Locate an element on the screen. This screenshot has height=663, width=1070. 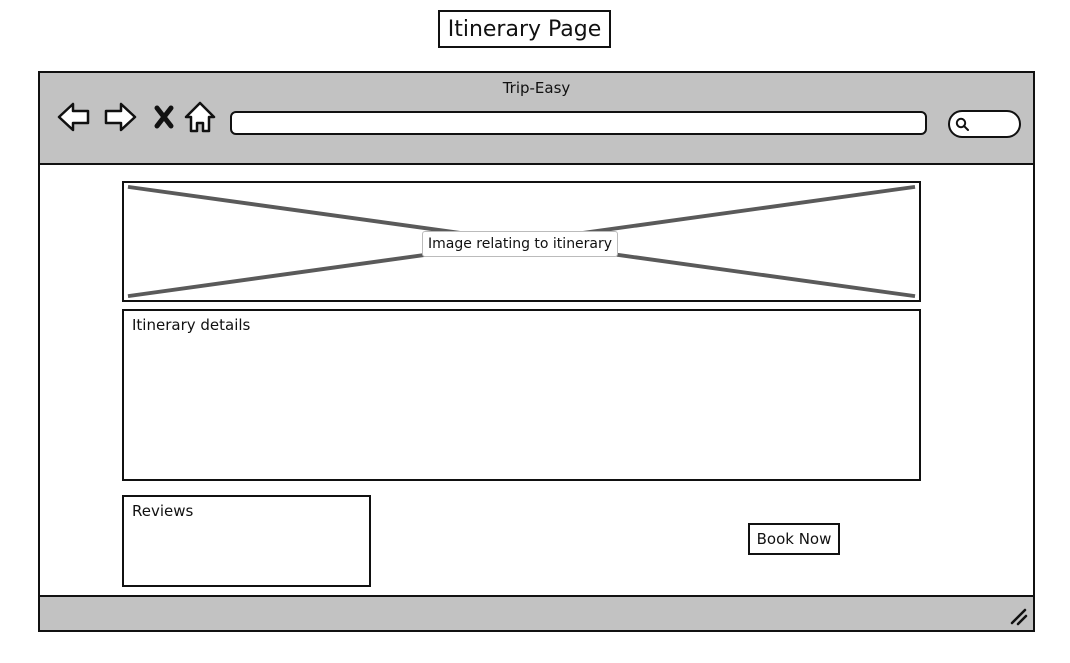
image-caption: Image relating to itinerary is located at coordinates (520, 244).